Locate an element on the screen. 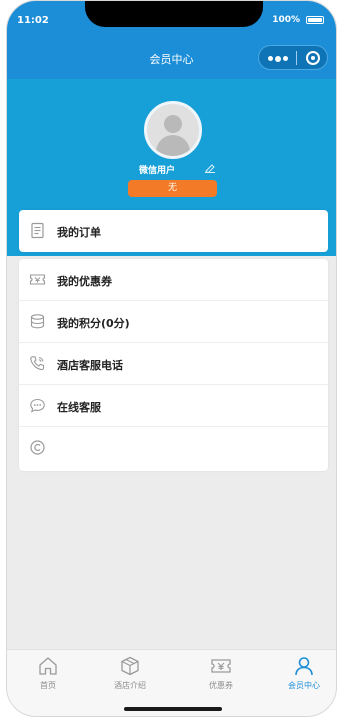  tab-label: 会员中心 is located at coordinates (304, 685).